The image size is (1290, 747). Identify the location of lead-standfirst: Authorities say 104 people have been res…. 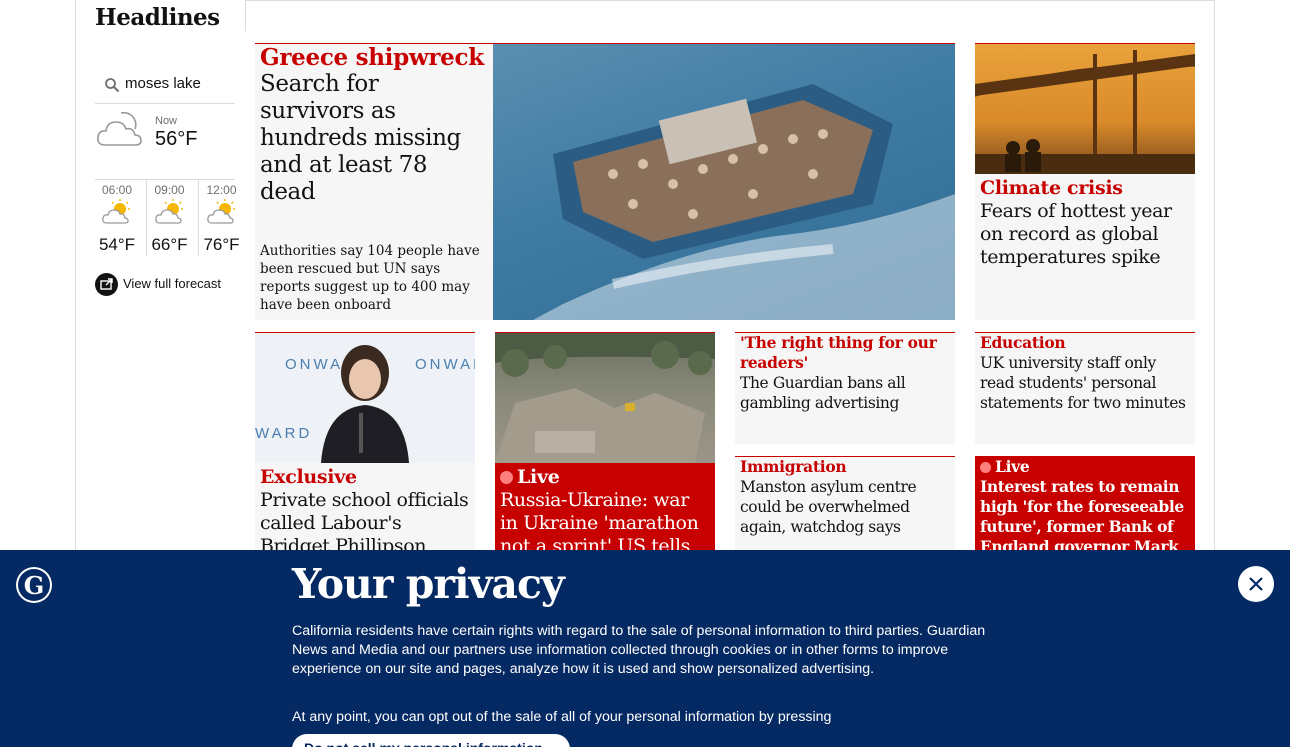
(370, 278).